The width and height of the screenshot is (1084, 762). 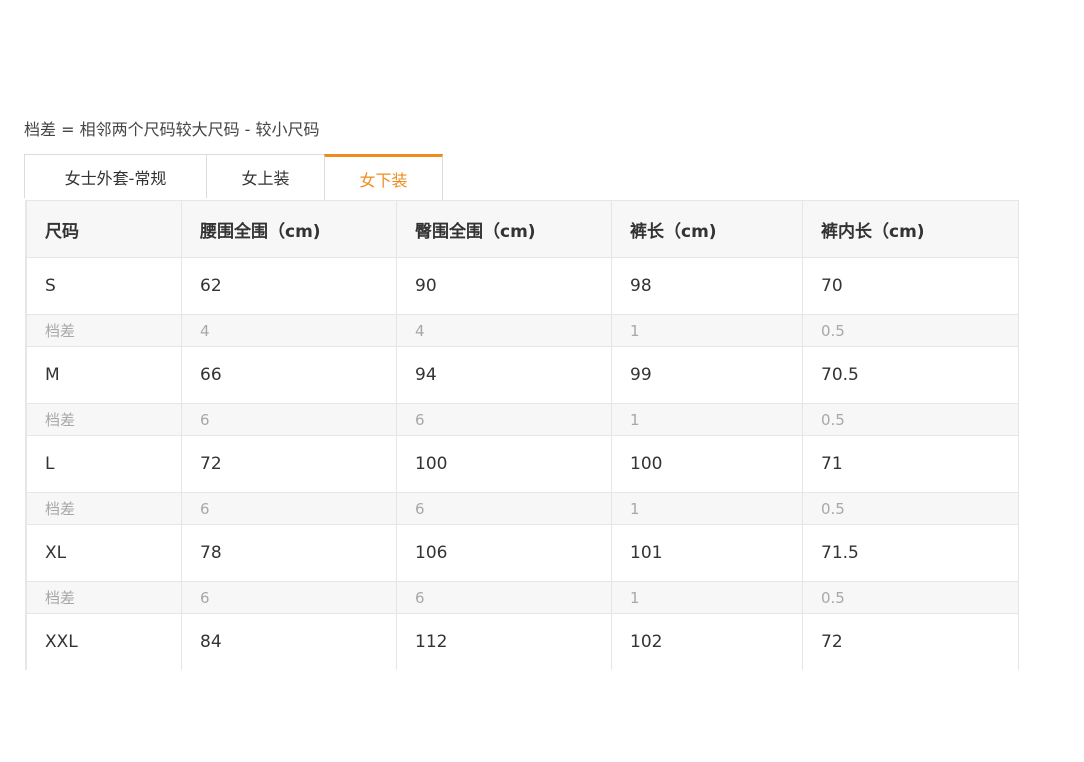 I want to click on header-hip: 臀围全围（cm), so click(x=504, y=229).